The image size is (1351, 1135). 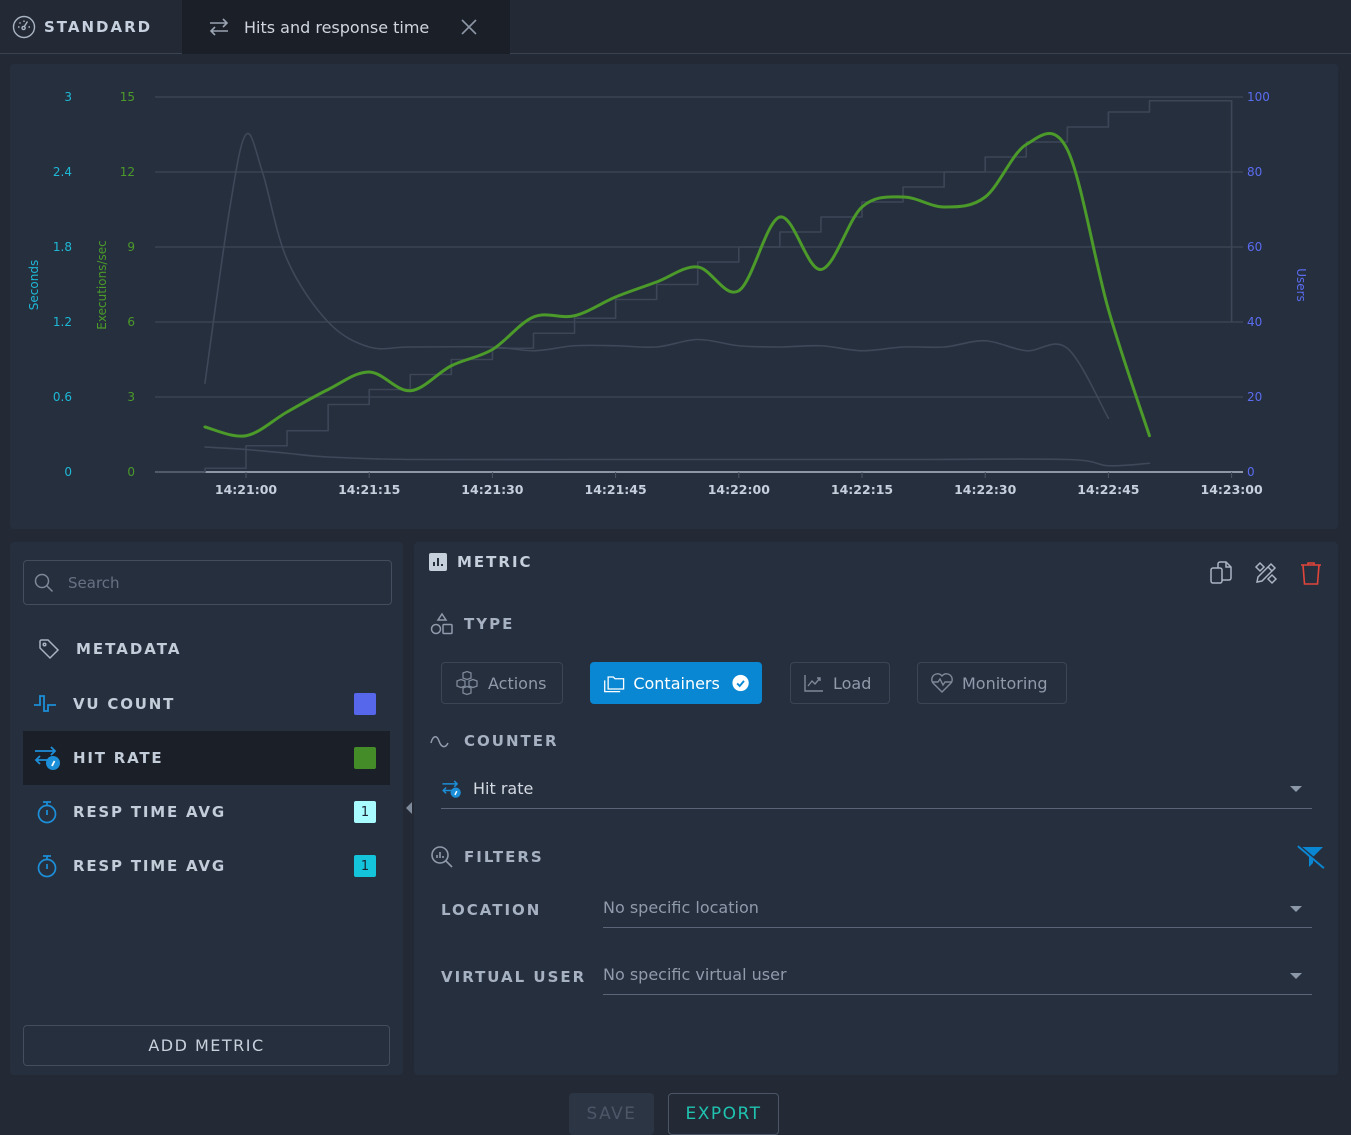 I want to click on x-tick-label: 14:22:15, so click(x=862, y=489).